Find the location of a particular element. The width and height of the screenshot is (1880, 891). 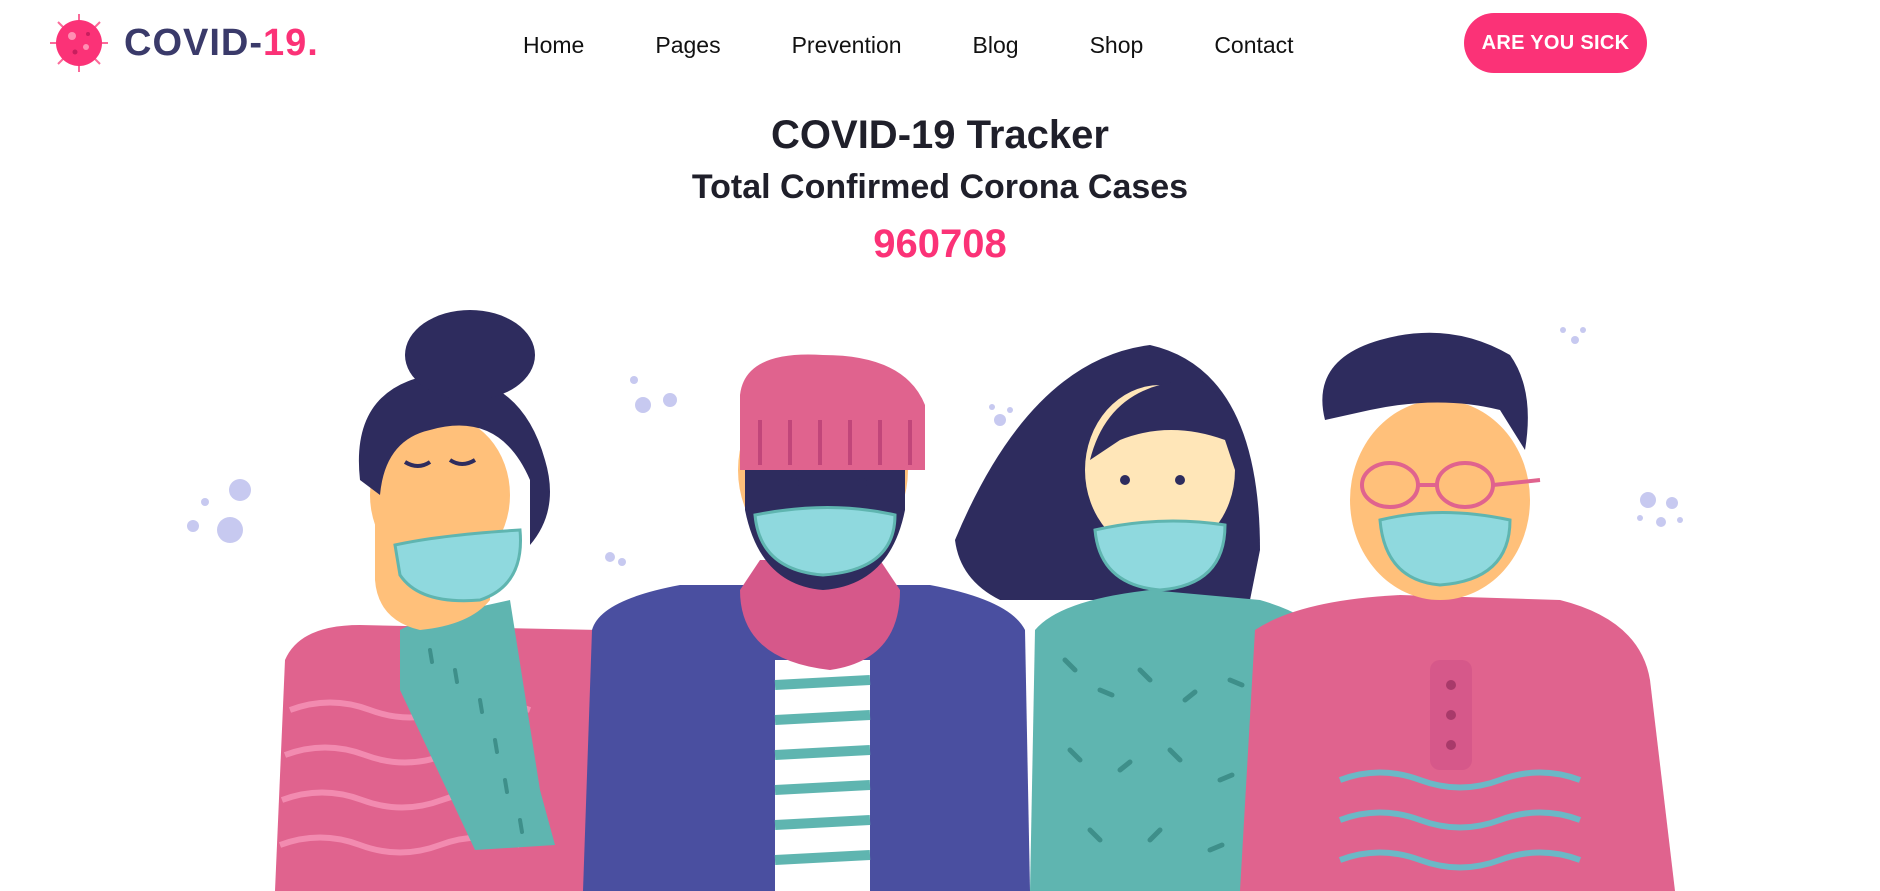

nav-prevention: Prevention is located at coordinates (847, 45).